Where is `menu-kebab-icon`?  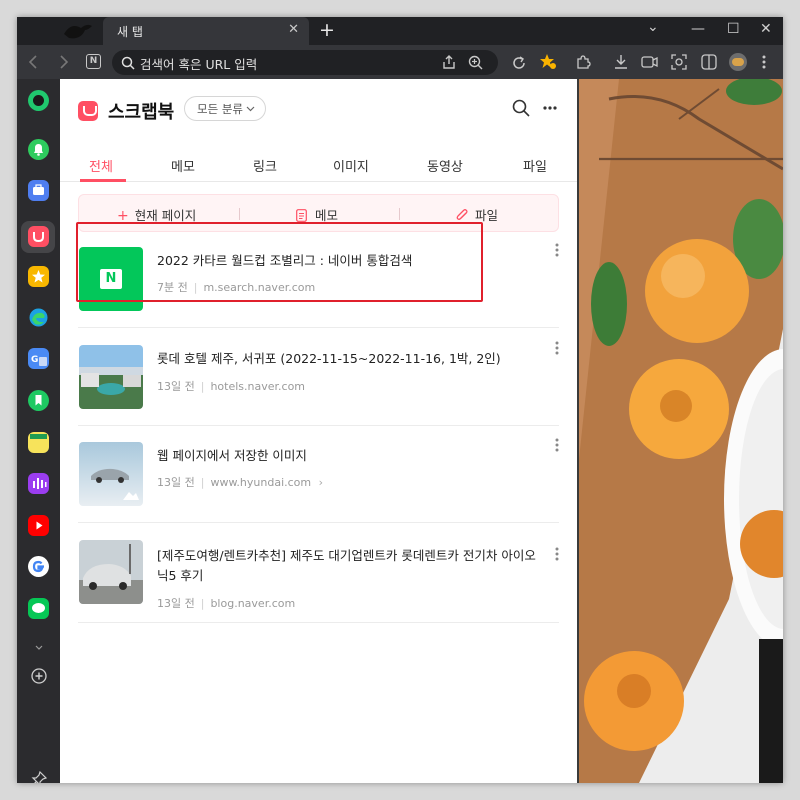 menu-kebab-icon is located at coordinates (764, 62).